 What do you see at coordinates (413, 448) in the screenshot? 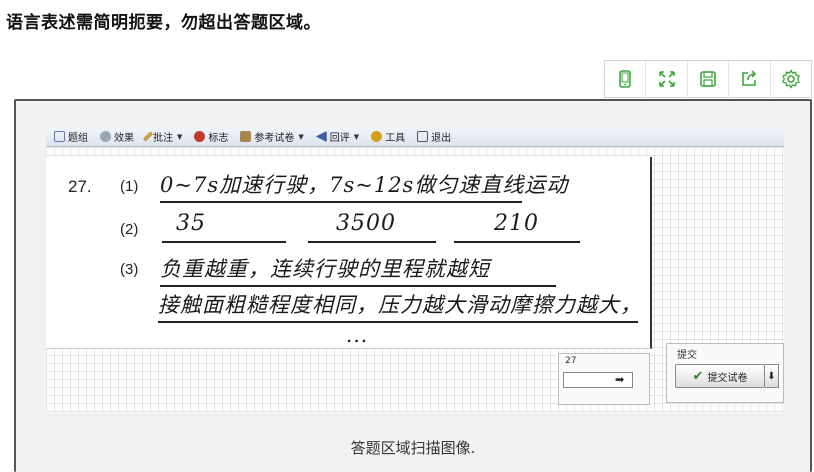
I see `image-caption: 答题区域扫描图像.` at bounding box center [413, 448].